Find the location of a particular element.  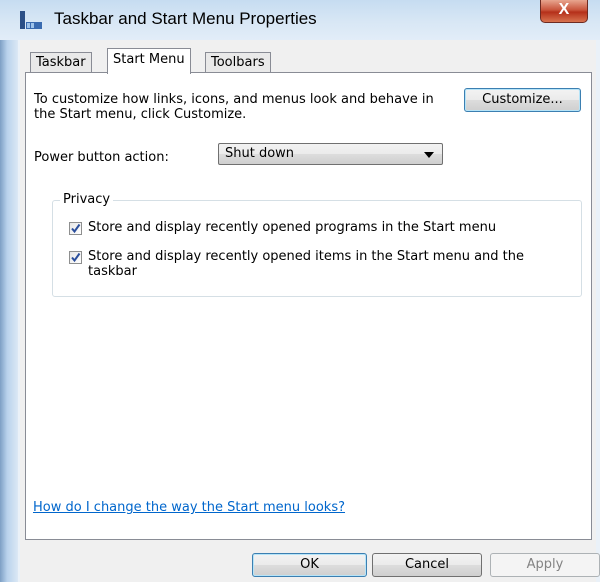

ok-button: OK is located at coordinates (309, 565).